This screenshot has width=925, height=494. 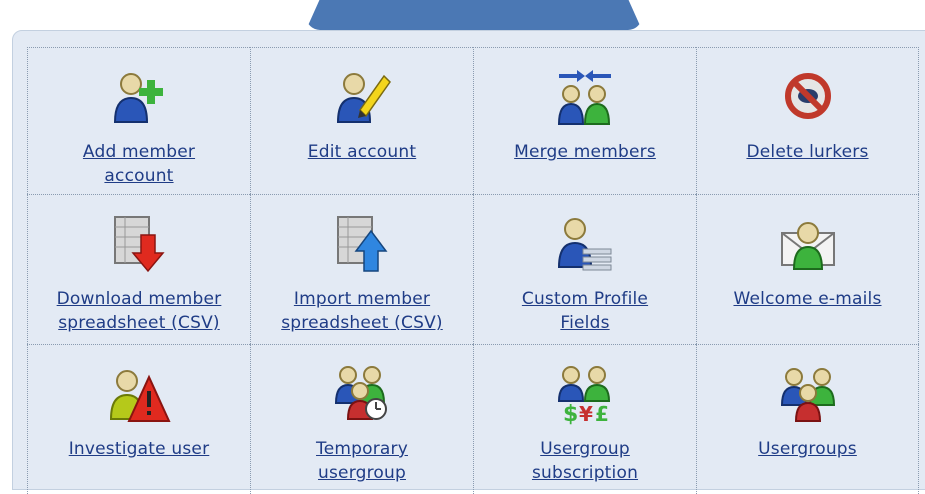 I want to click on tool-import-csv: Import member spreadsheet (CSV), so click(x=361, y=269).